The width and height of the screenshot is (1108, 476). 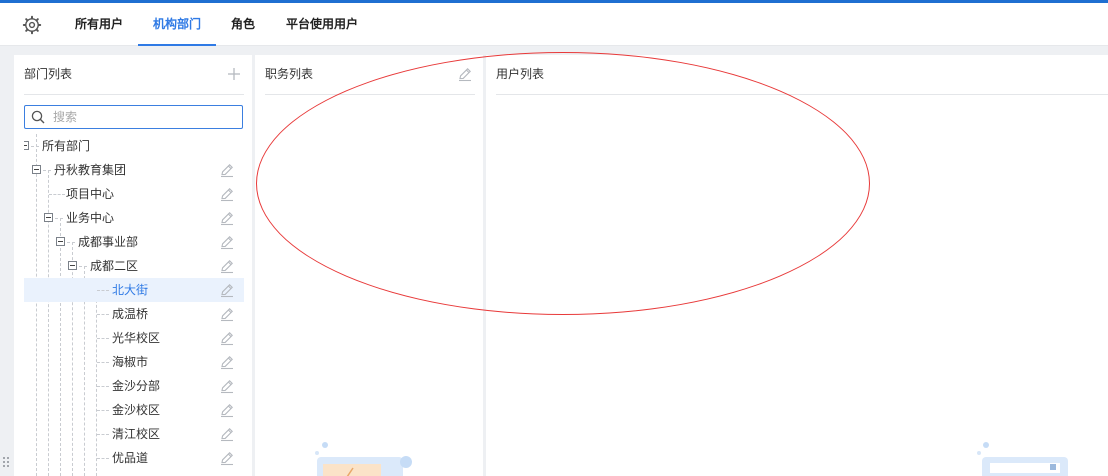 What do you see at coordinates (322, 24) in the screenshot?
I see `tab-platform-users: 平台使用用户` at bounding box center [322, 24].